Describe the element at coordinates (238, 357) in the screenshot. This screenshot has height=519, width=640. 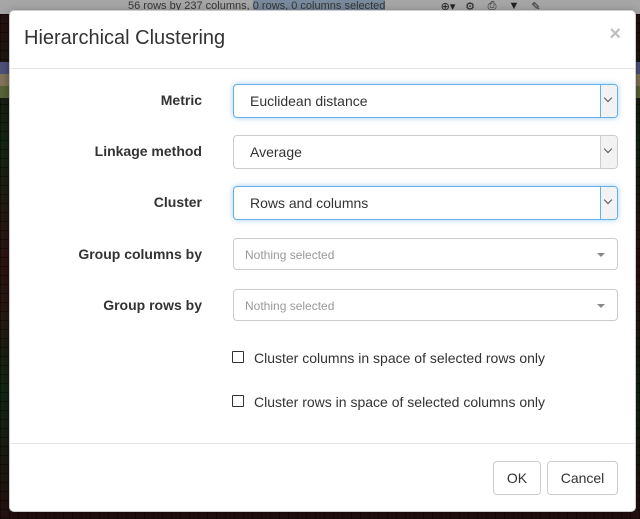
I see `cluster-columns-selected-rows-checkbox` at that location.